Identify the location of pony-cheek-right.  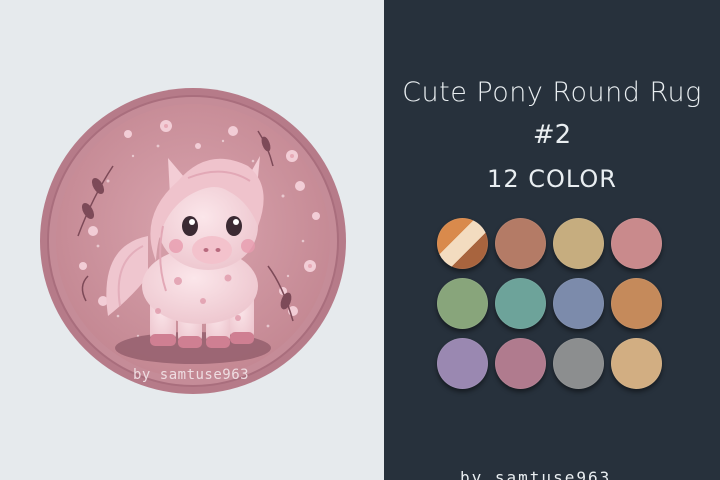
(248, 246).